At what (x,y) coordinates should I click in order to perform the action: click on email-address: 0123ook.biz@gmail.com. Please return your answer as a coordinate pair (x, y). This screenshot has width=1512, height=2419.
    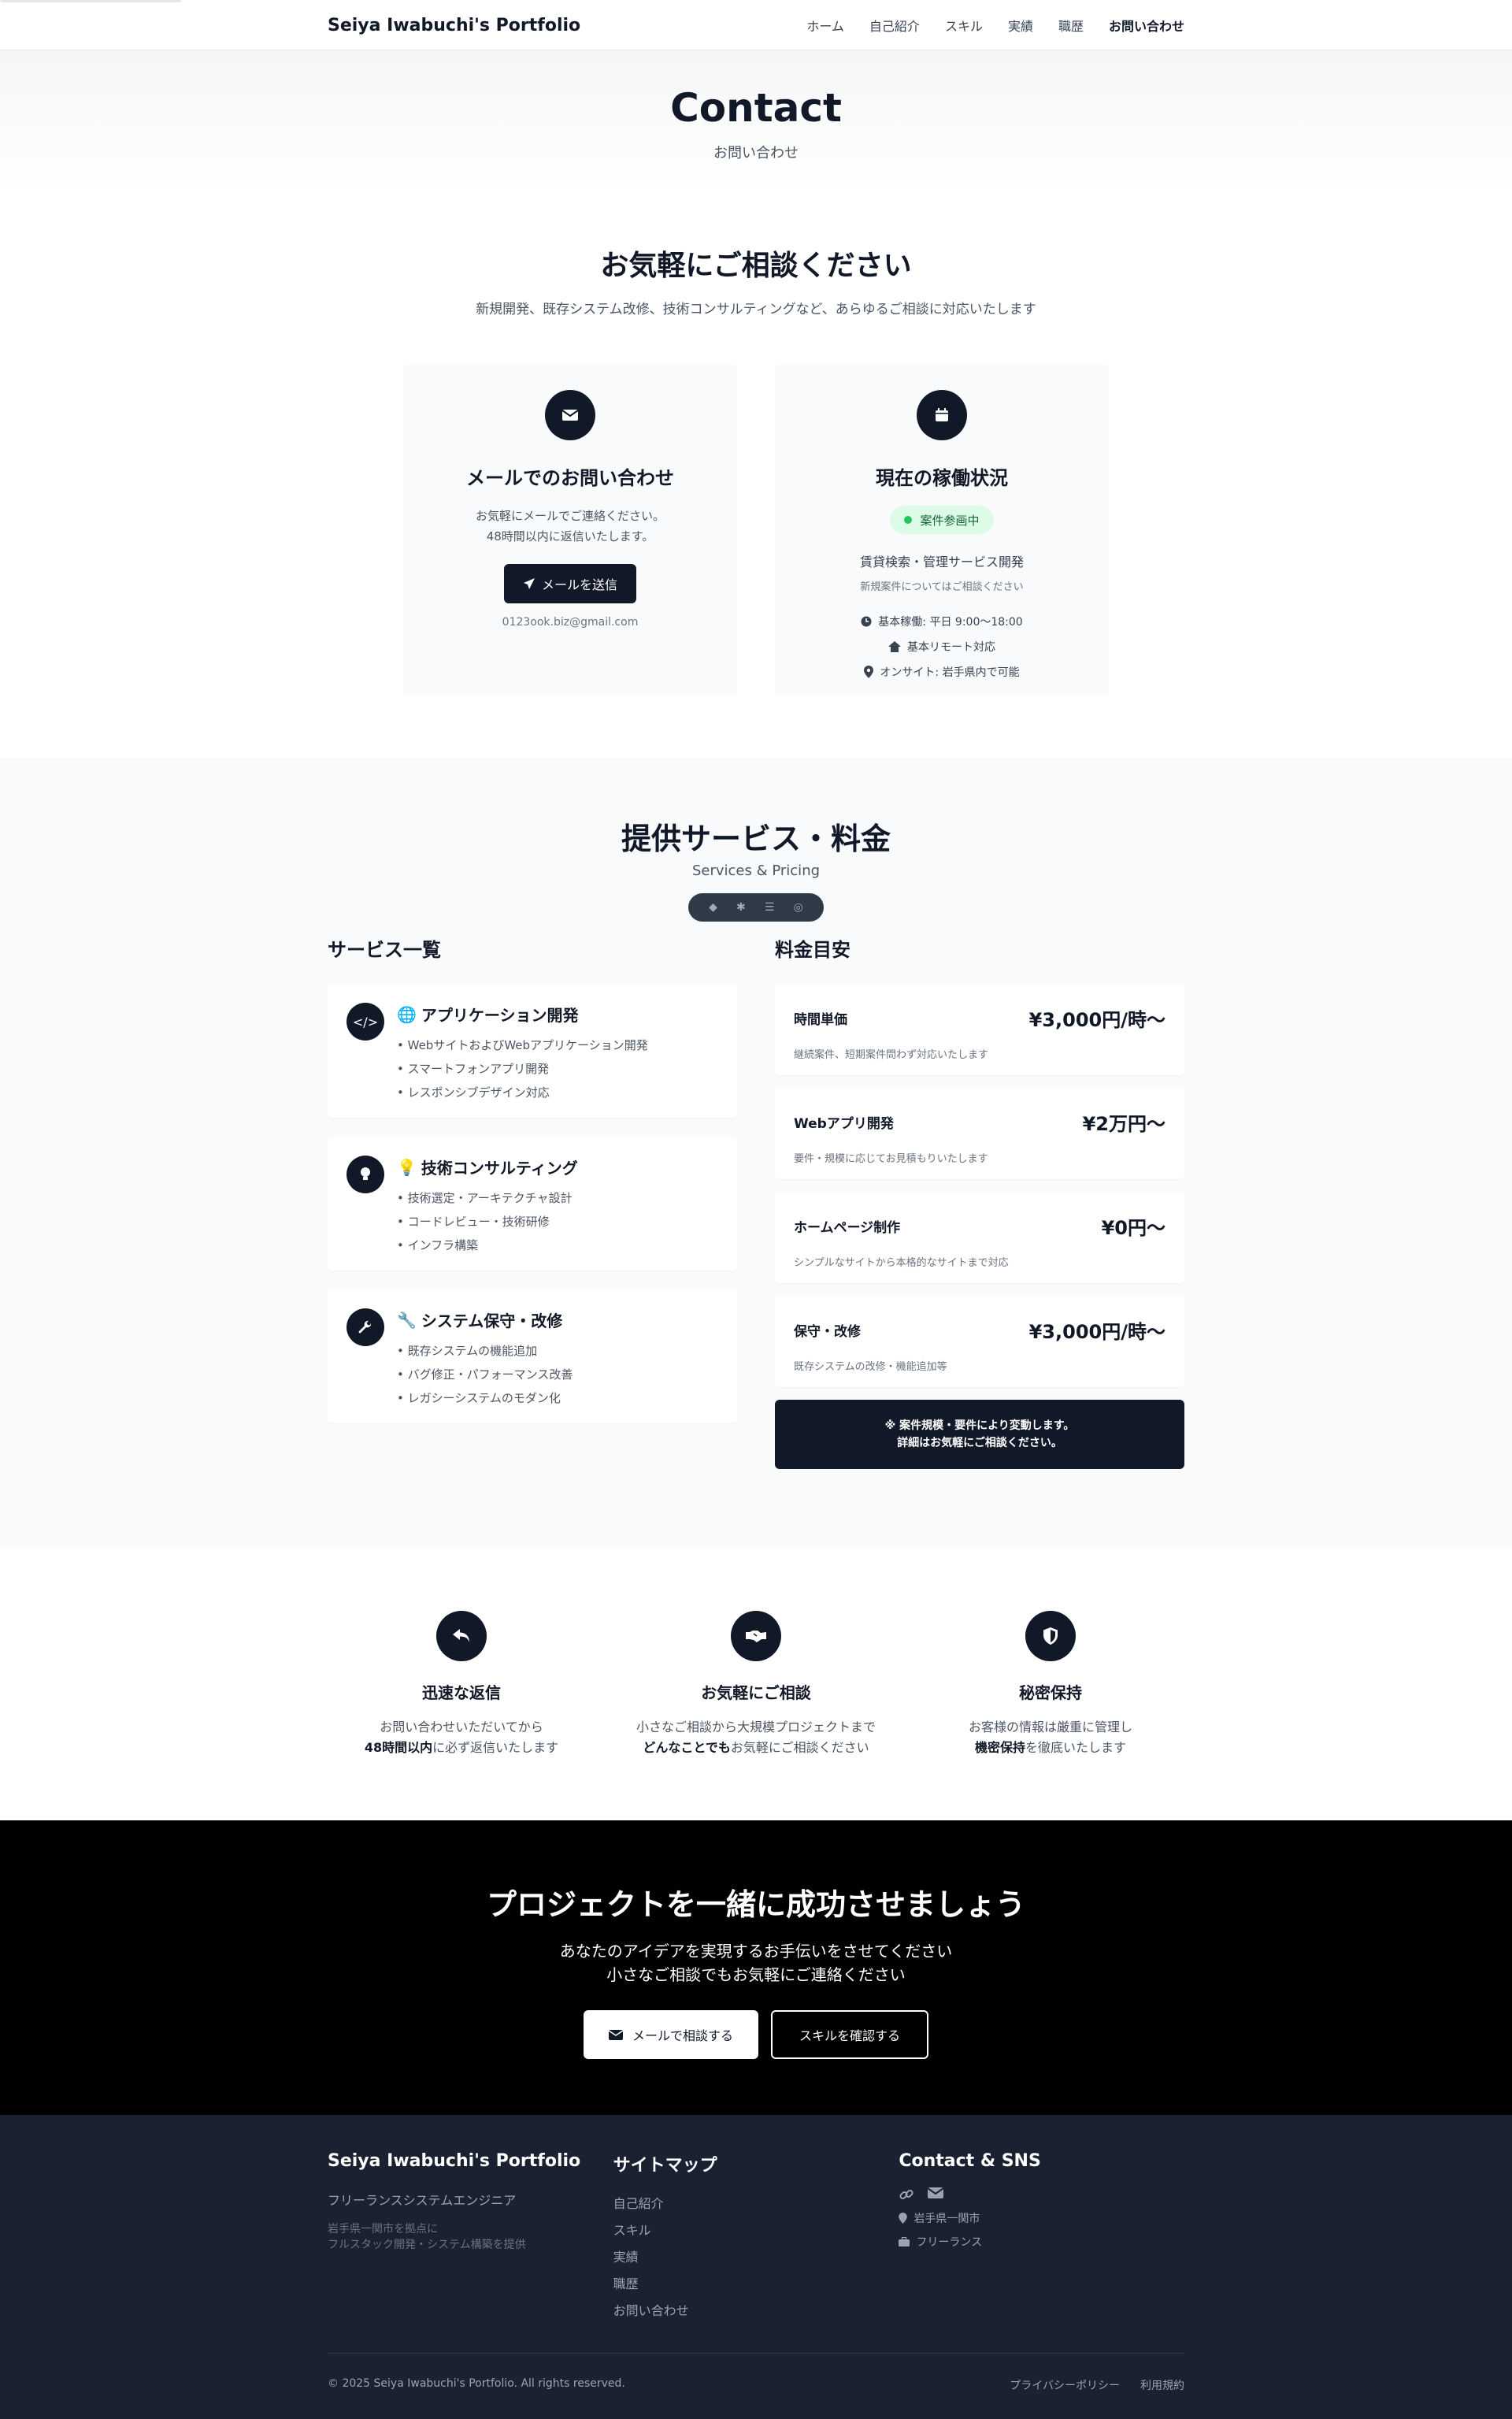
    Looking at the image, I should click on (570, 622).